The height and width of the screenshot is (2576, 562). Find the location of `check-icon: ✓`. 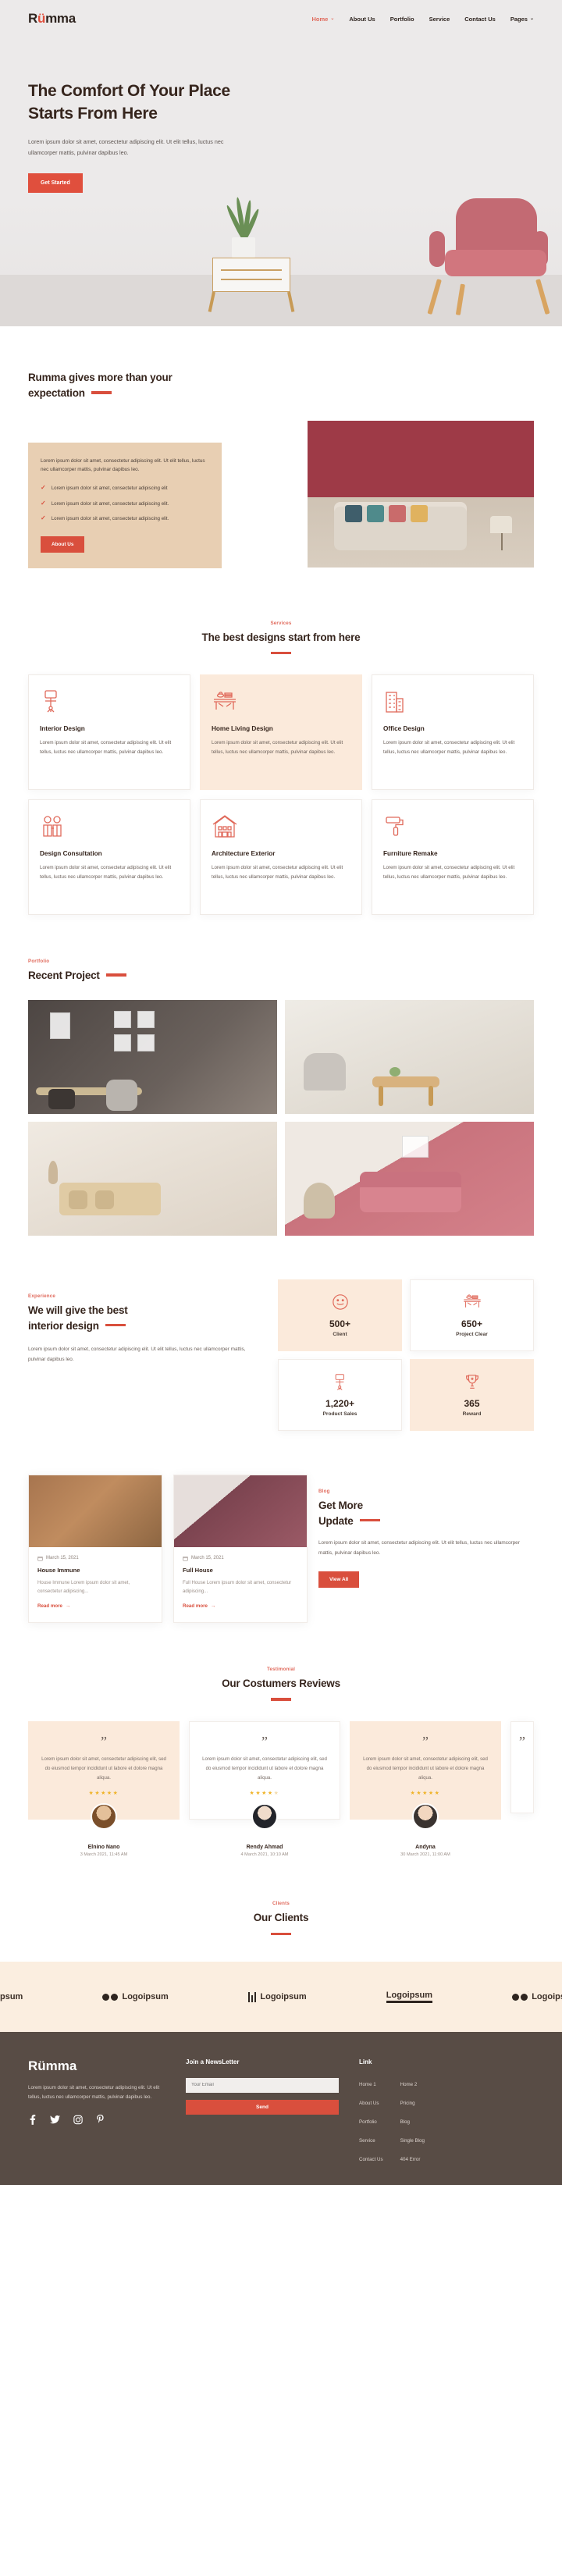

check-icon: ✓ is located at coordinates (43, 518).